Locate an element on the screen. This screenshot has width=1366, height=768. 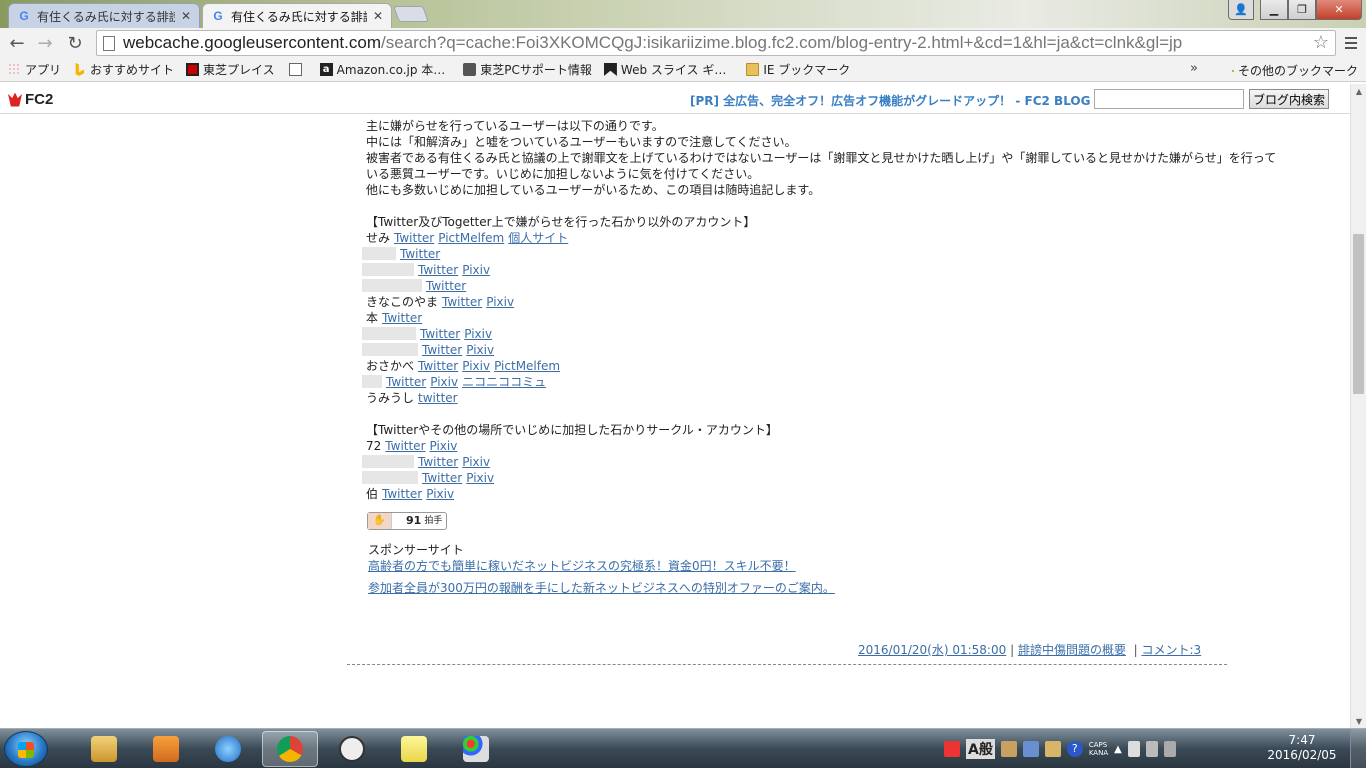
bookmark-ie-folder: IE ブックマーク is located at coordinates (798, 69).